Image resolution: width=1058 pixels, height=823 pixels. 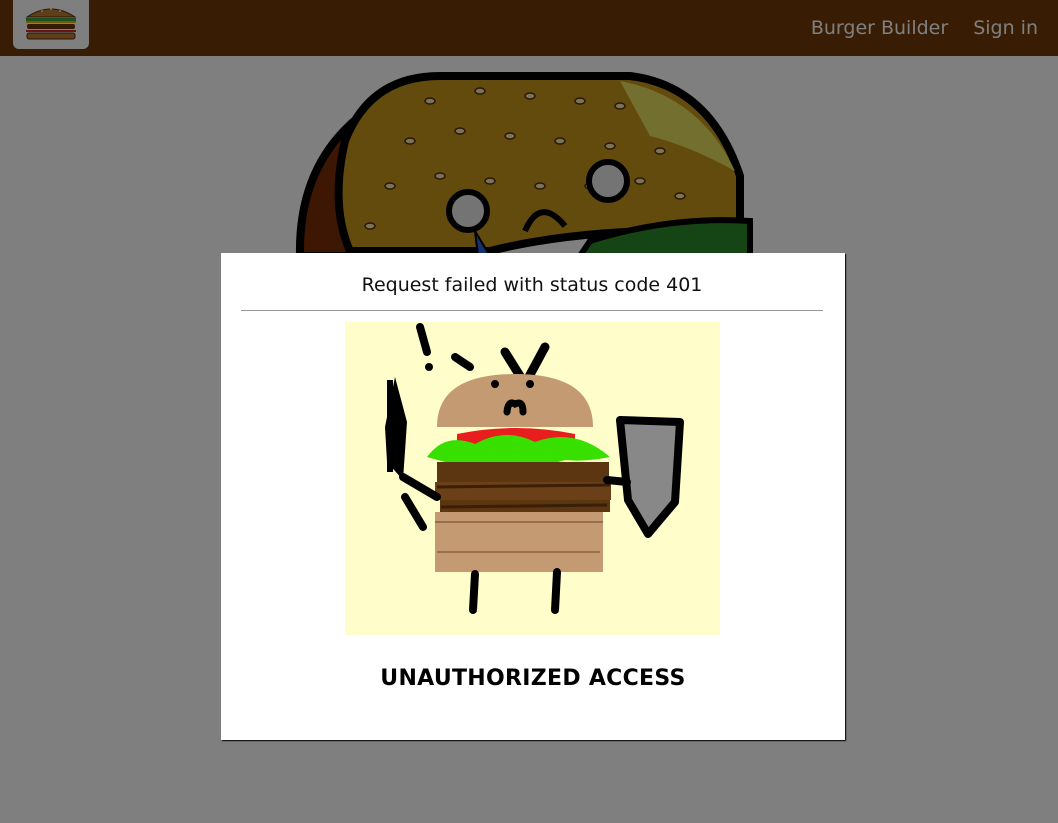 I want to click on error-title: Request failed with status code 401, so click(x=532, y=285).